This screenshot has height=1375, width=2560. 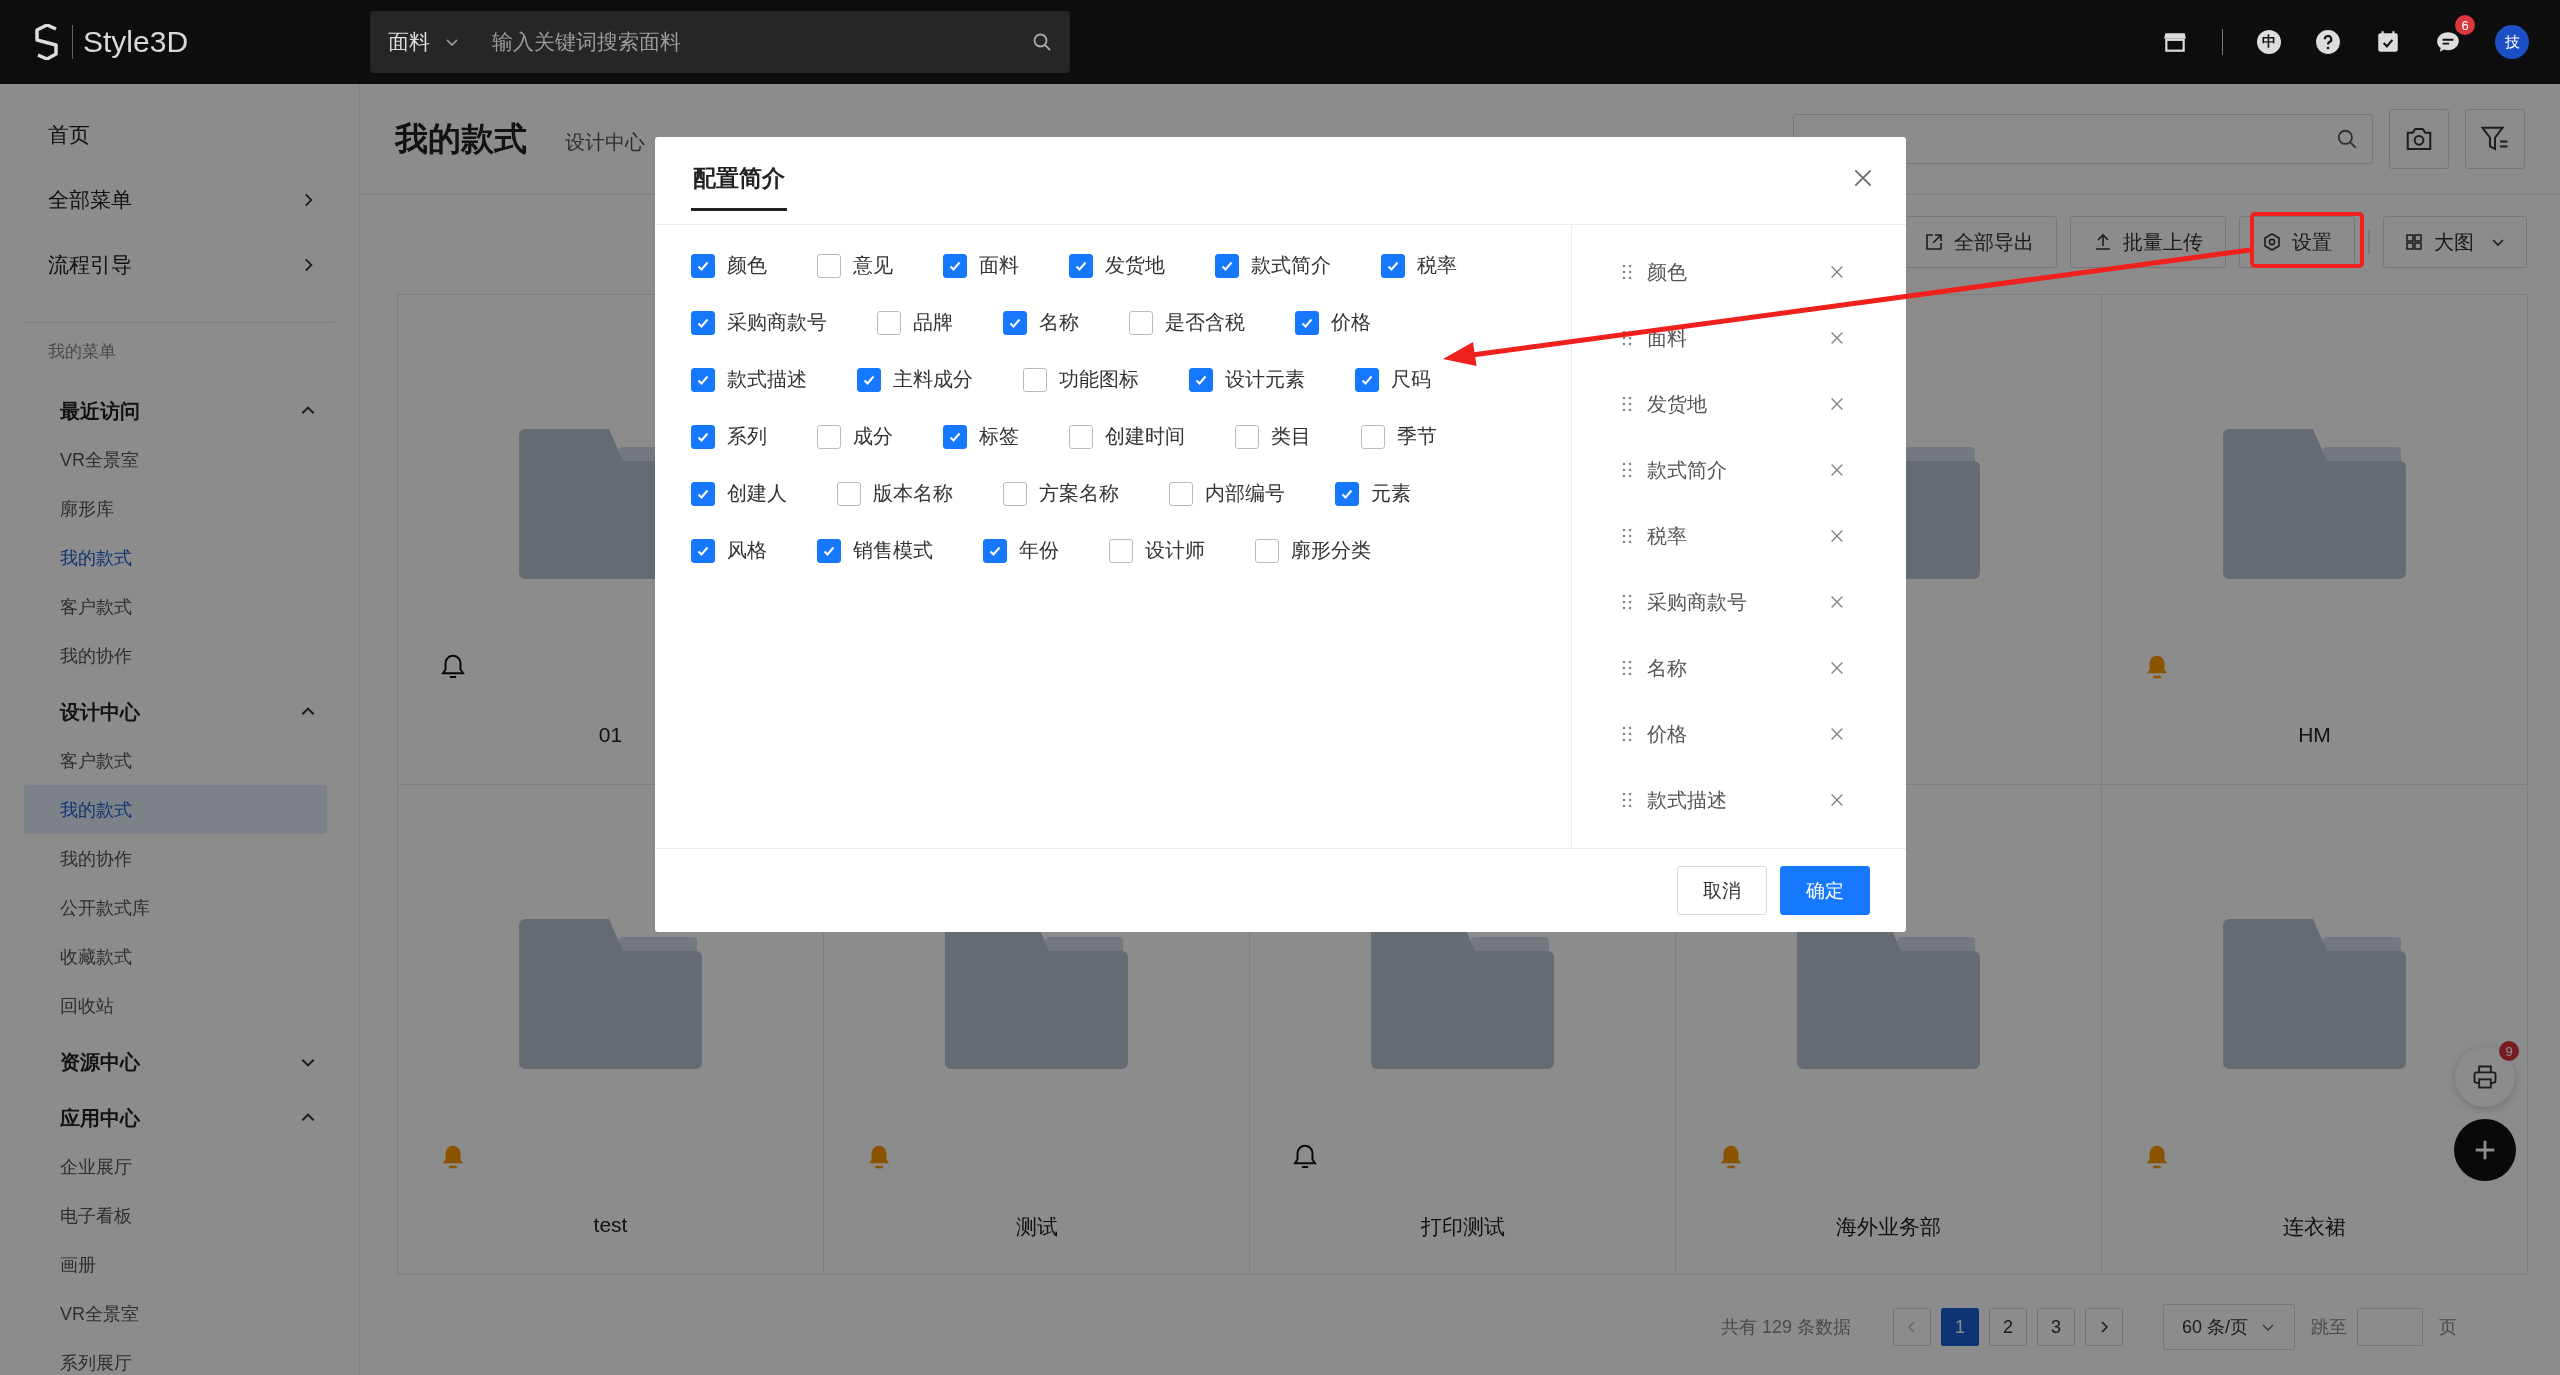 What do you see at coordinates (1825, 890) in the screenshot?
I see `confirm-button: 确定` at bounding box center [1825, 890].